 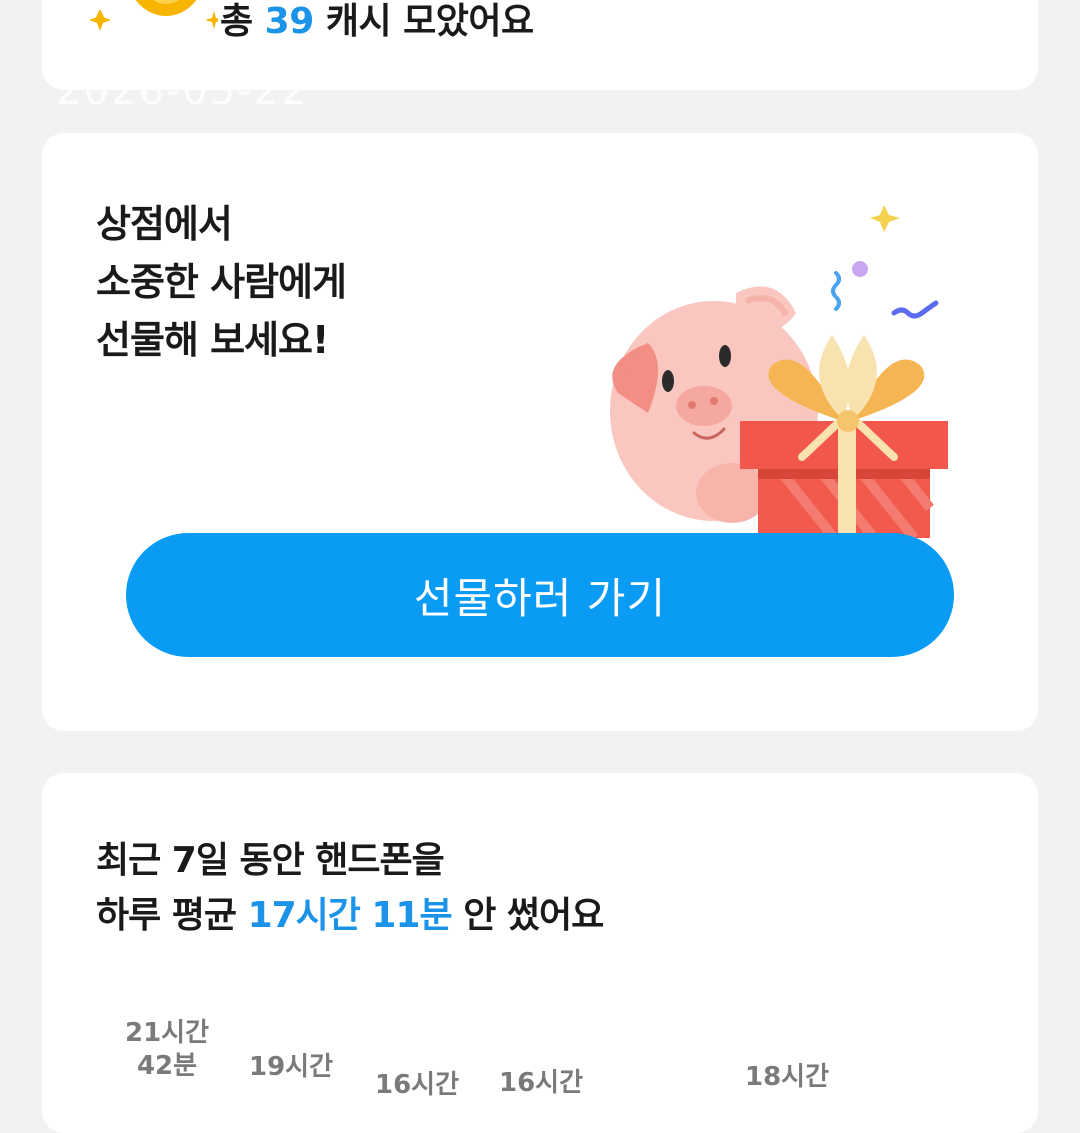 What do you see at coordinates (533, 915) in the screenshot?
I see `stats-line-2-suffix: 안 썼어요` at bounding box center [533, 915].